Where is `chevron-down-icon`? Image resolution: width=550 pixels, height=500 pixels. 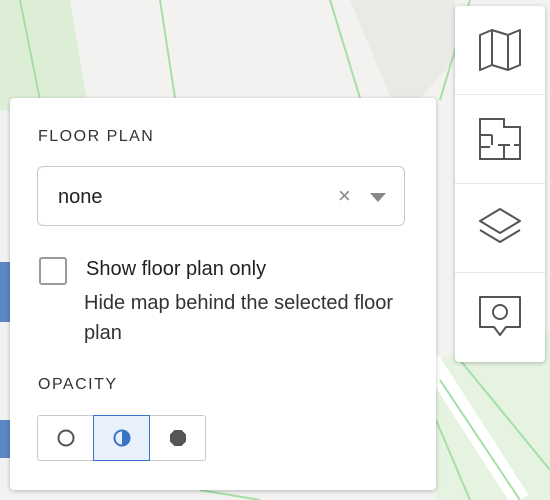
chevron-down-icon is located at coordinates (378, 197).